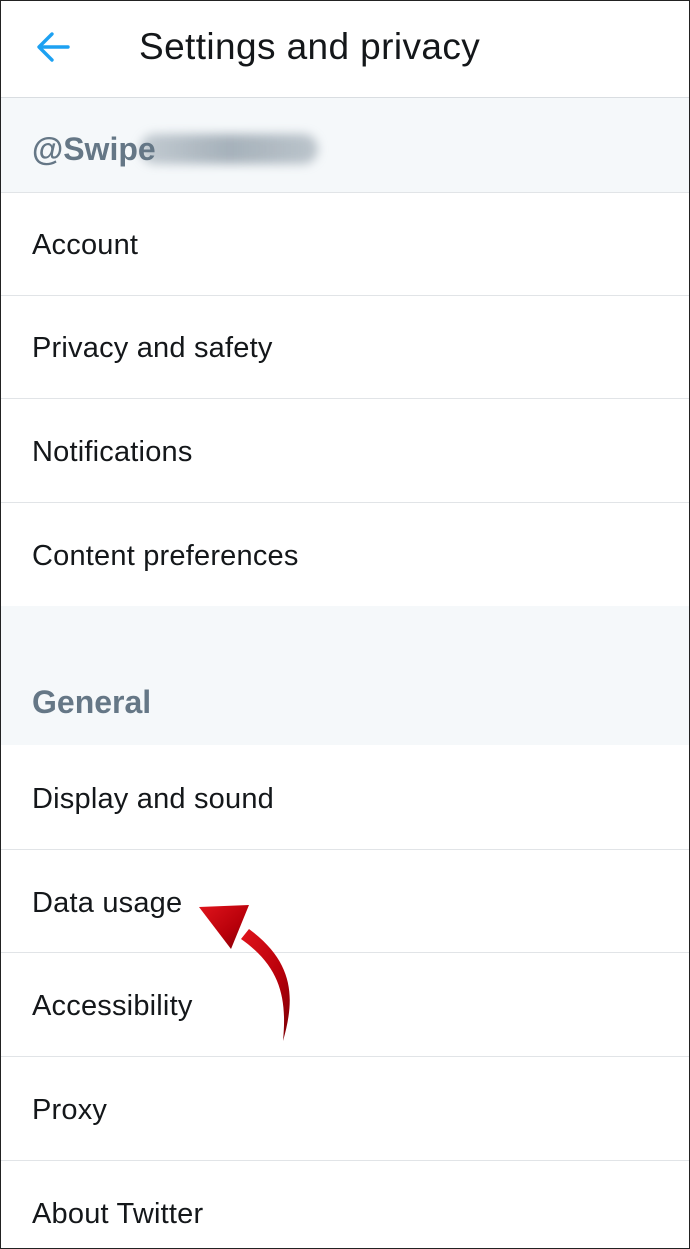 The width and height of the screenshot is (690, 1249). Describe the element at coordinates (310, 46) in the screenshot. I see `page-title: Settings and privacy` at that location.